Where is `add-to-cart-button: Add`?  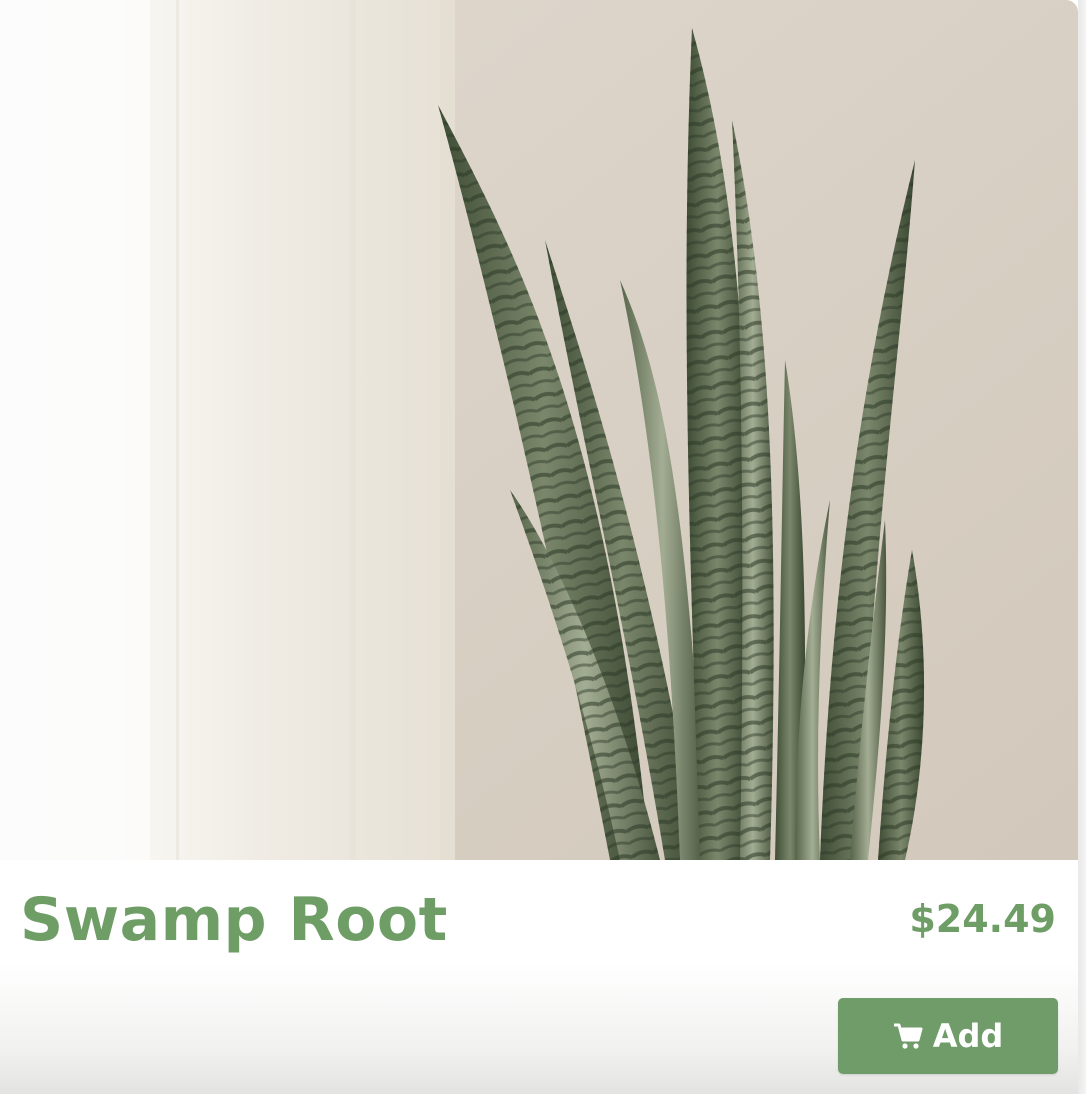
add-to-cart-button: Add is located at coordinates (948, 1036).